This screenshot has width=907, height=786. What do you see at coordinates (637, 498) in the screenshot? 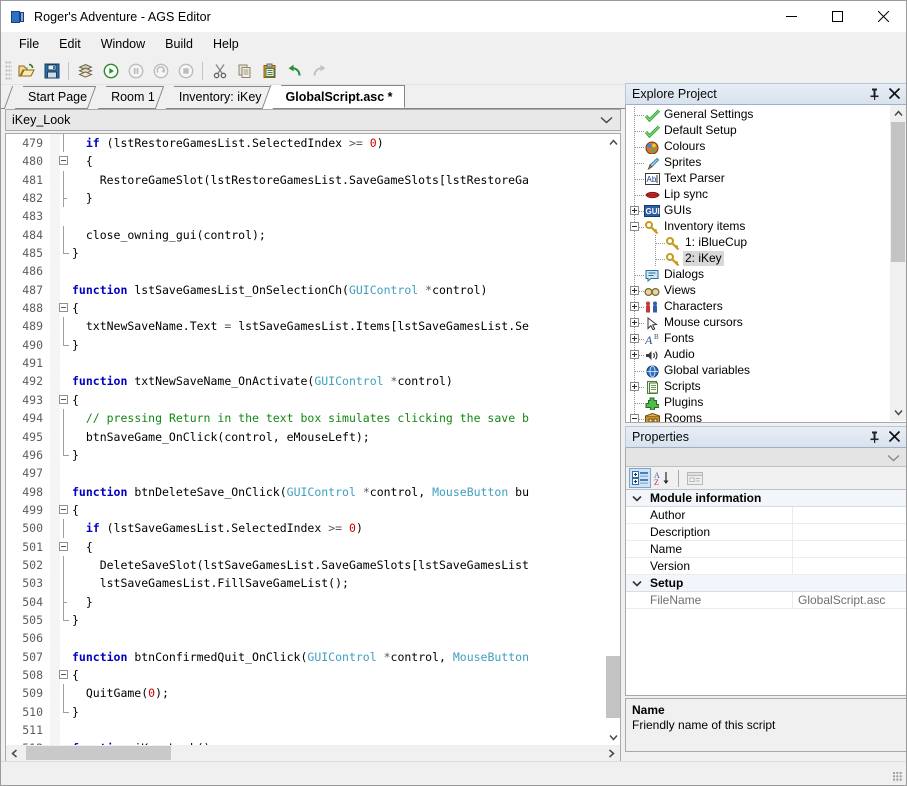
I see `chevron-down-icon` at bounding box center [637, 498].